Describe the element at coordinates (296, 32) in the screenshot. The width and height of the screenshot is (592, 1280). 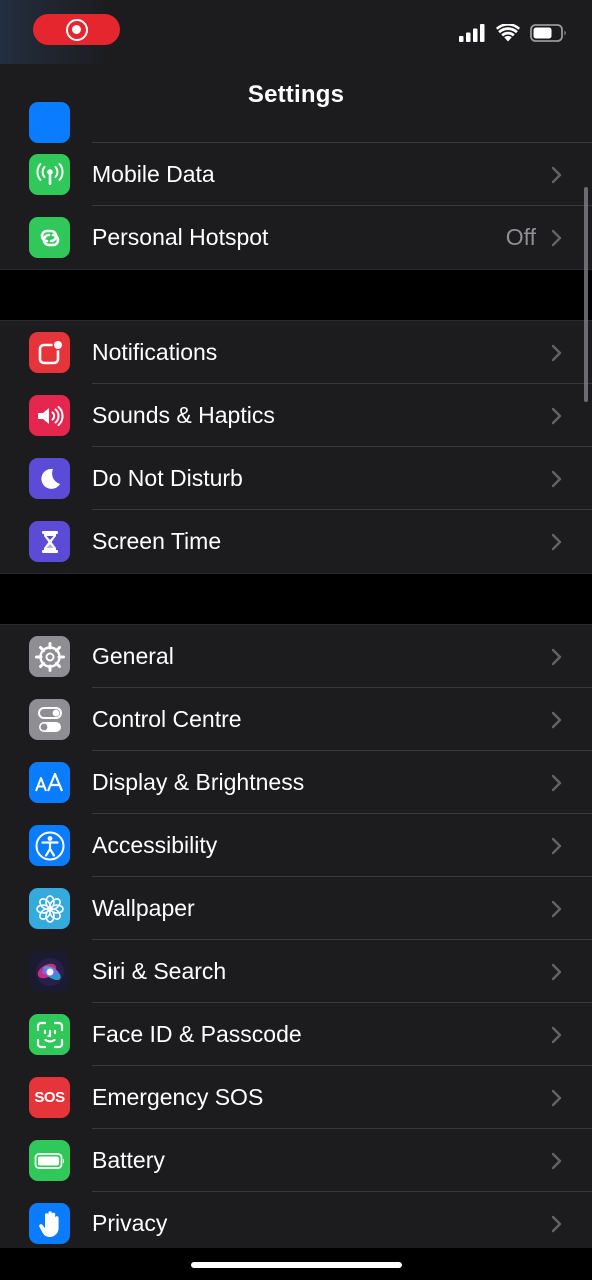
I see `status-bar` at that location.